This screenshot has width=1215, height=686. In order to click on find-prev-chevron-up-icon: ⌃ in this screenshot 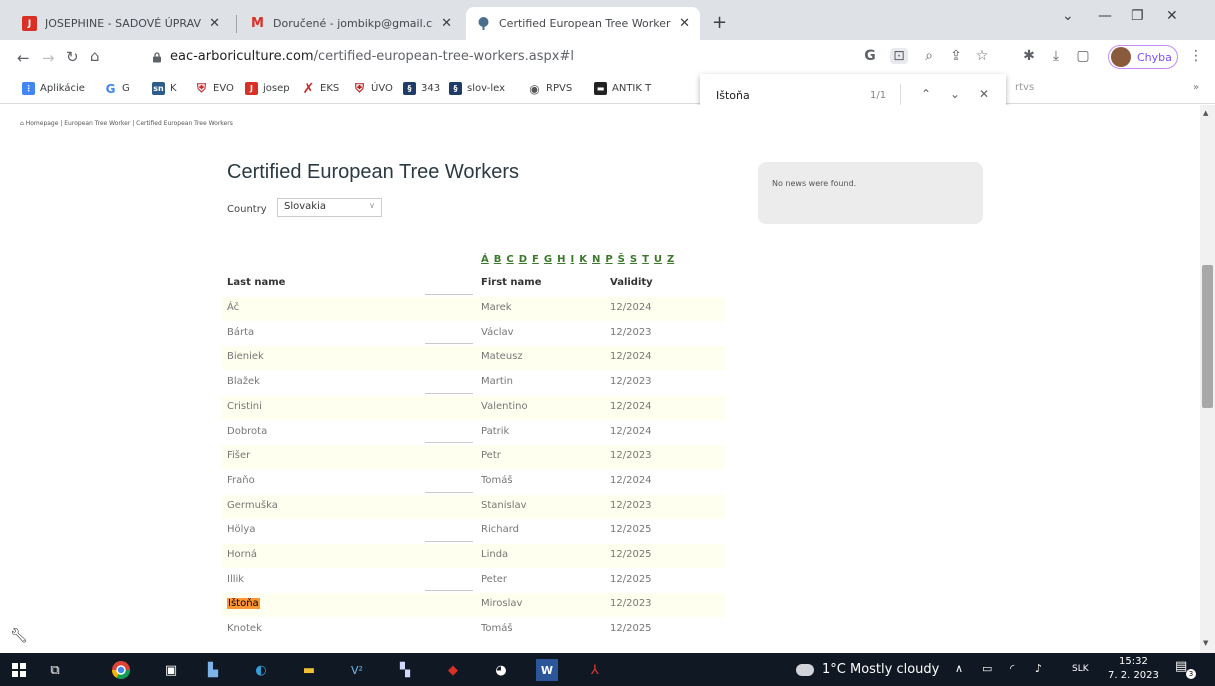, I will do `click(926, 94)`.